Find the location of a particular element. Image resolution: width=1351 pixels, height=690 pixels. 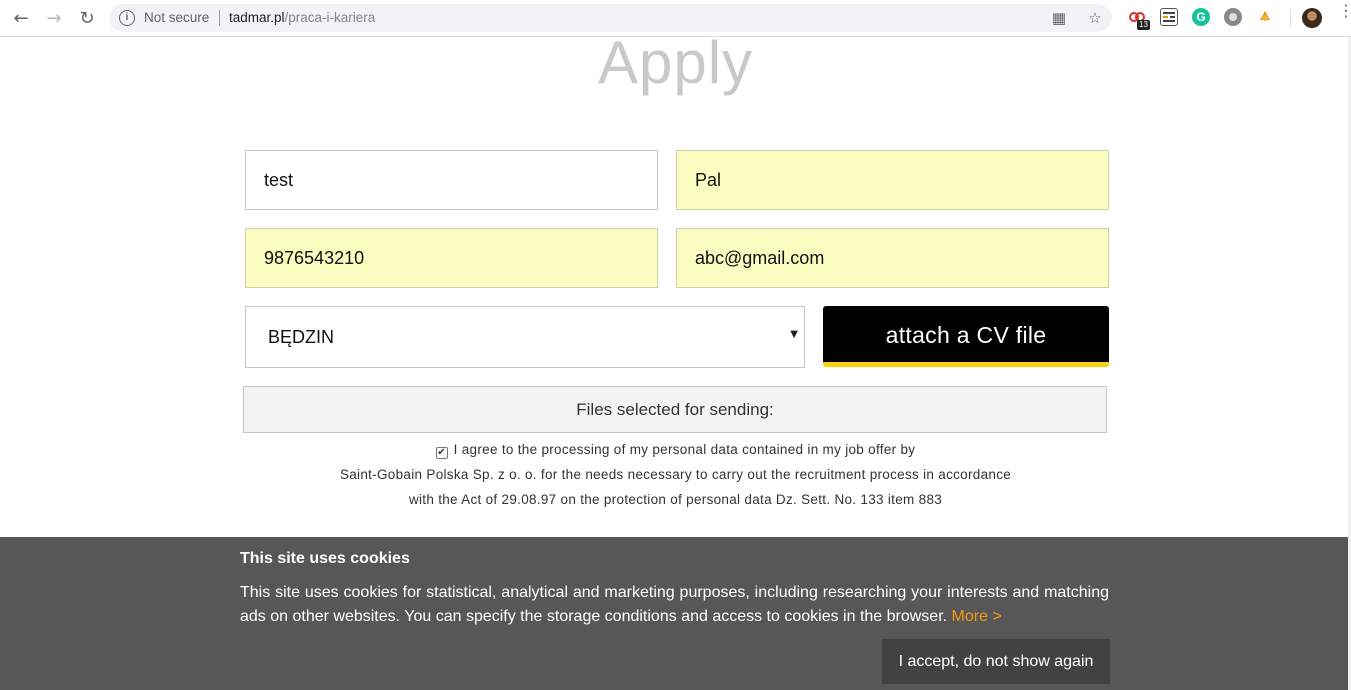

cookie-title: This site uses cookies is located at coordinates (325, 558).